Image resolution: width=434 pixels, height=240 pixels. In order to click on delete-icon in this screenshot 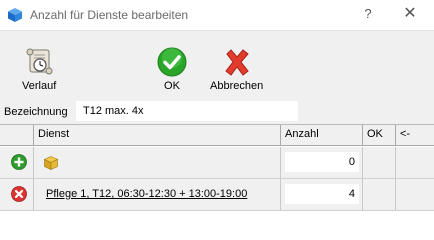, I will do `click(19, 194)`.